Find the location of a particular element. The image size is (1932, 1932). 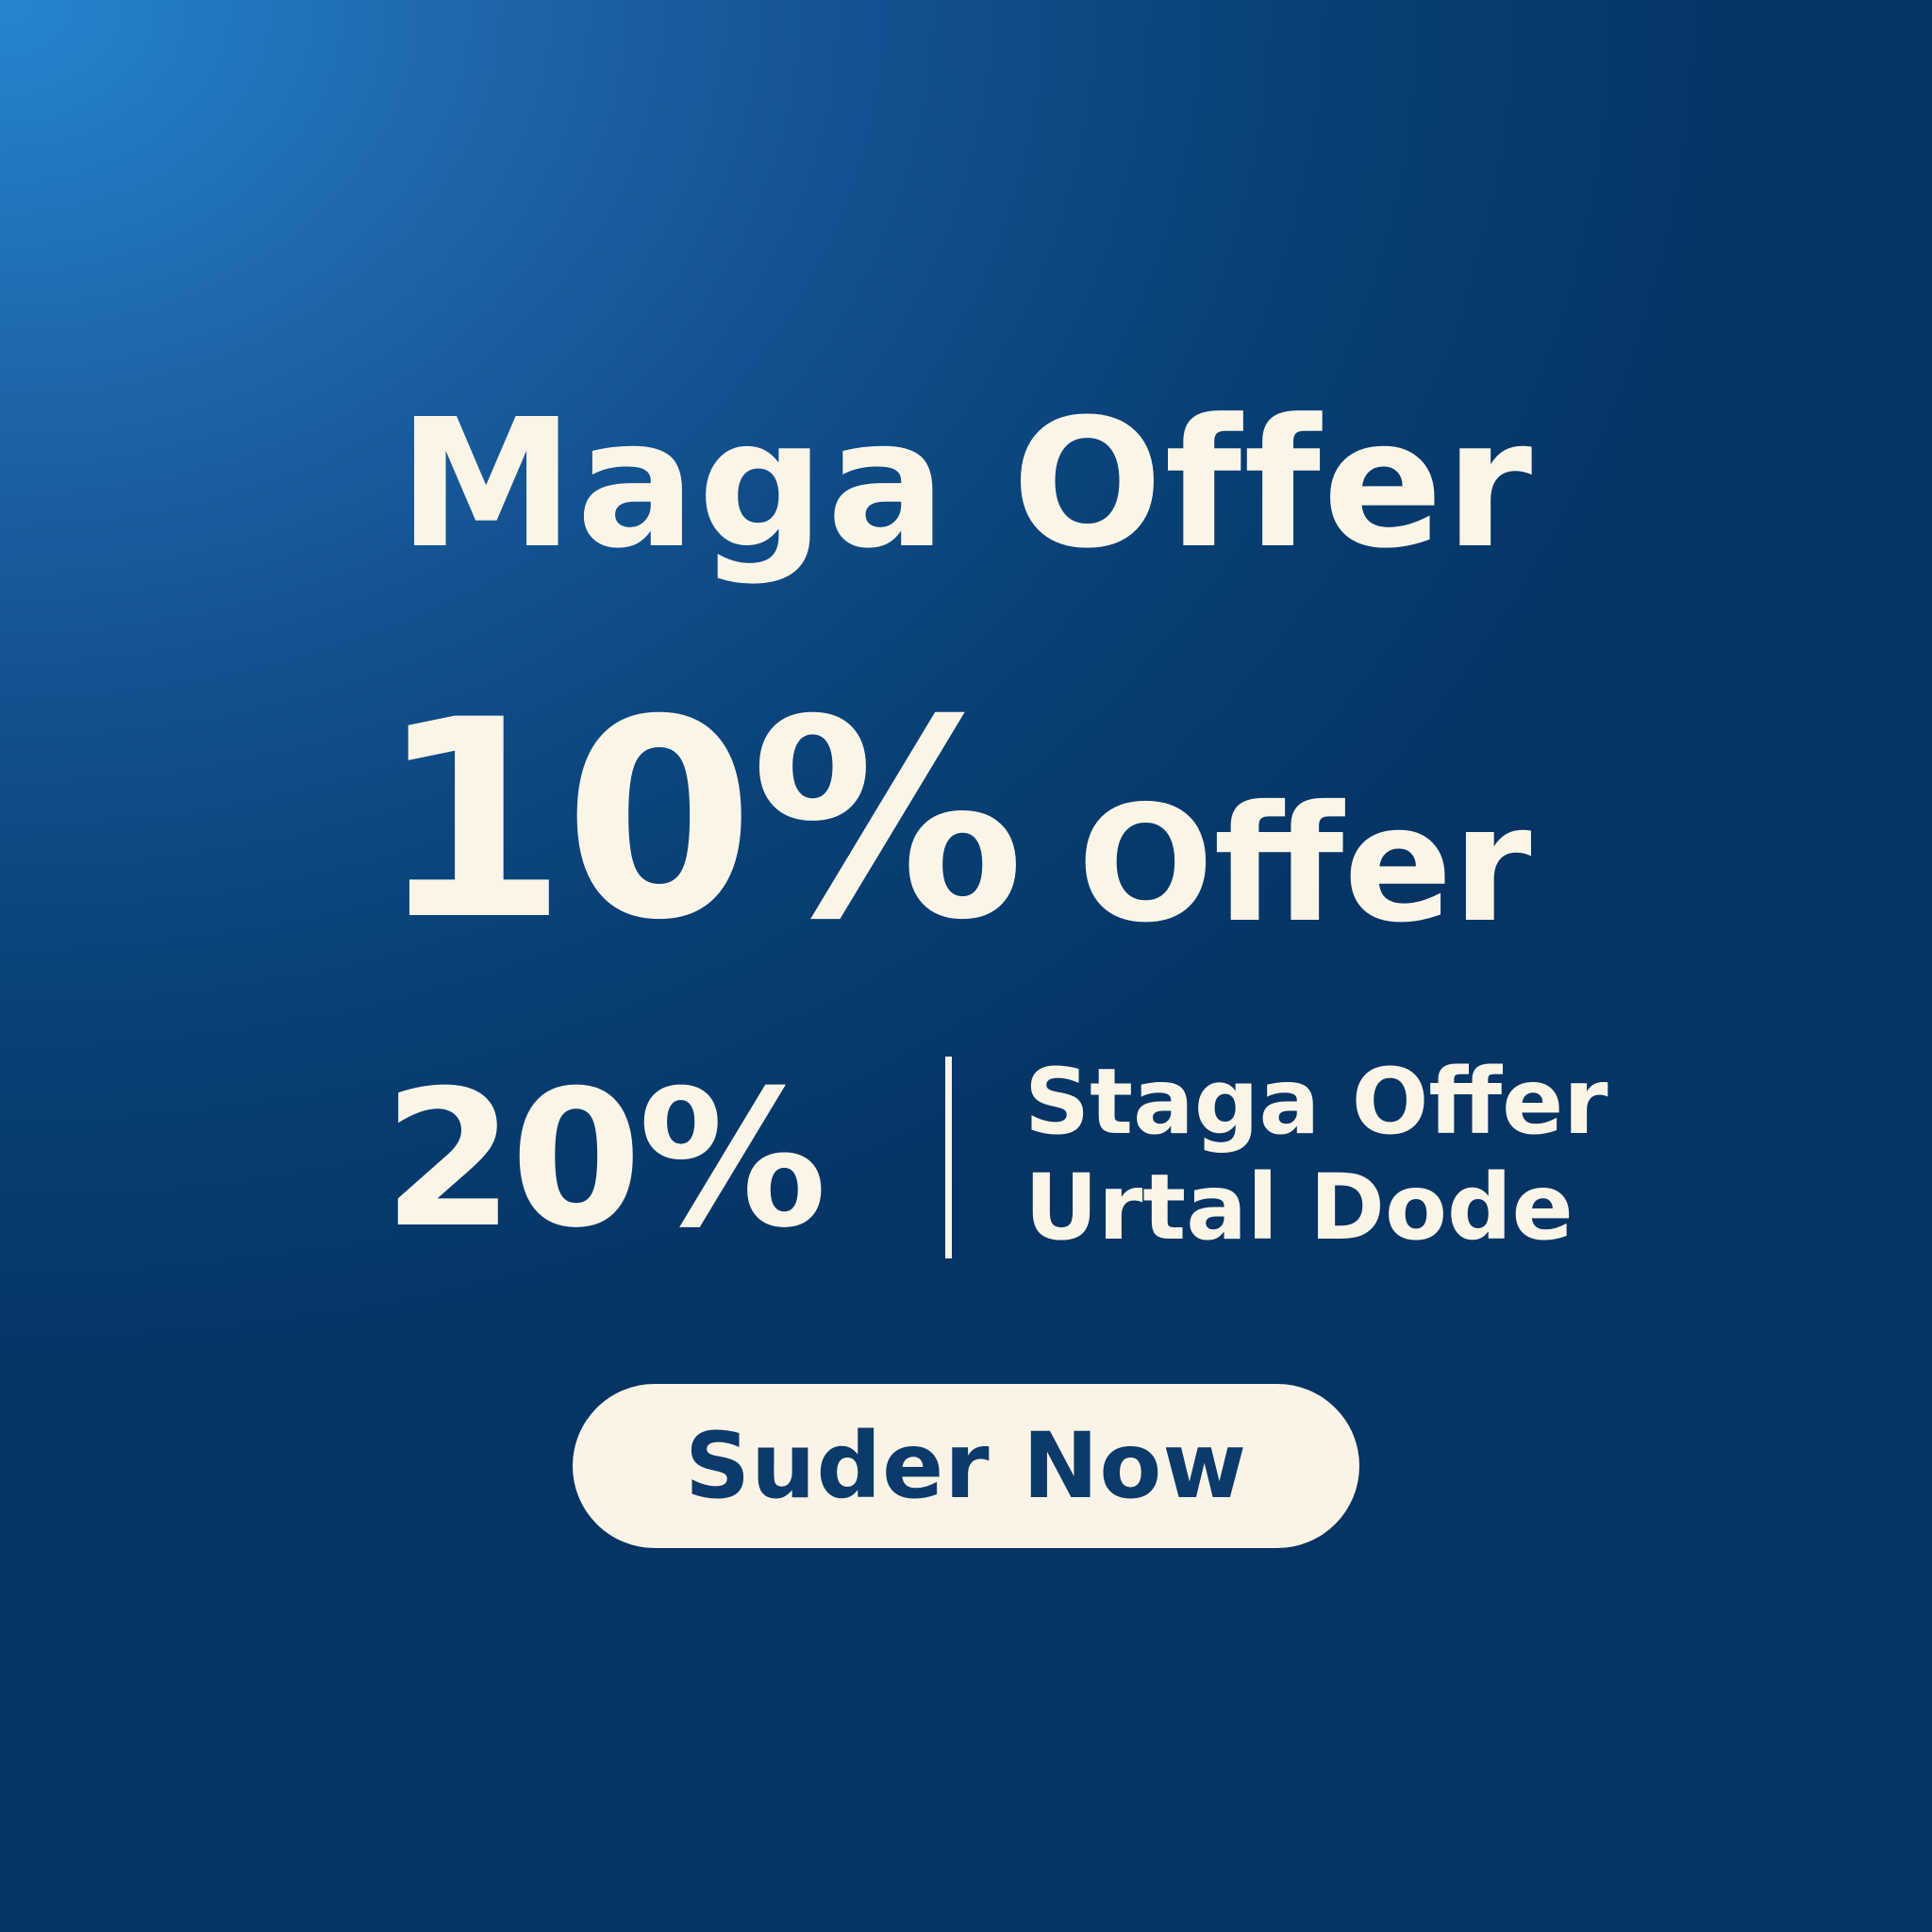

secondary-offer-line-2: Urtal Dode is located at coordinates (1299, 1207).